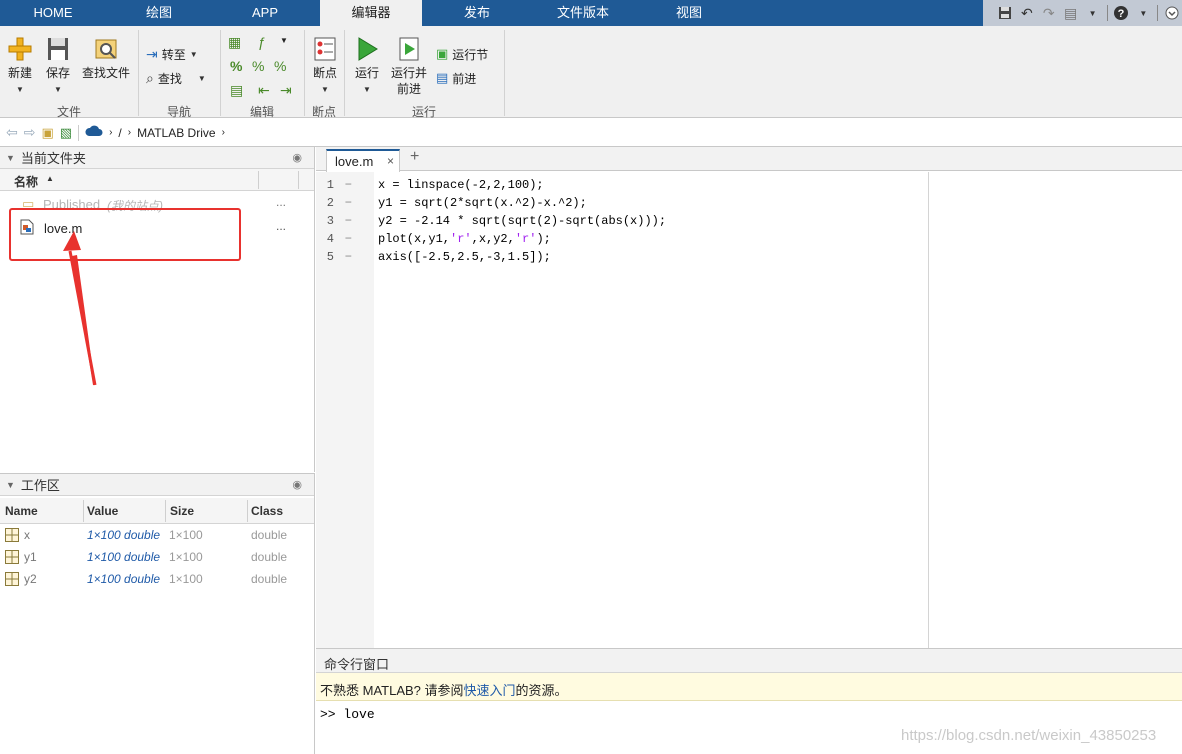 The width and height of the screenshot is (1182, 754). Describe the element at coordinates (354, 161) in the screenshot. I see `editor-tab-label: love.m` at that location.